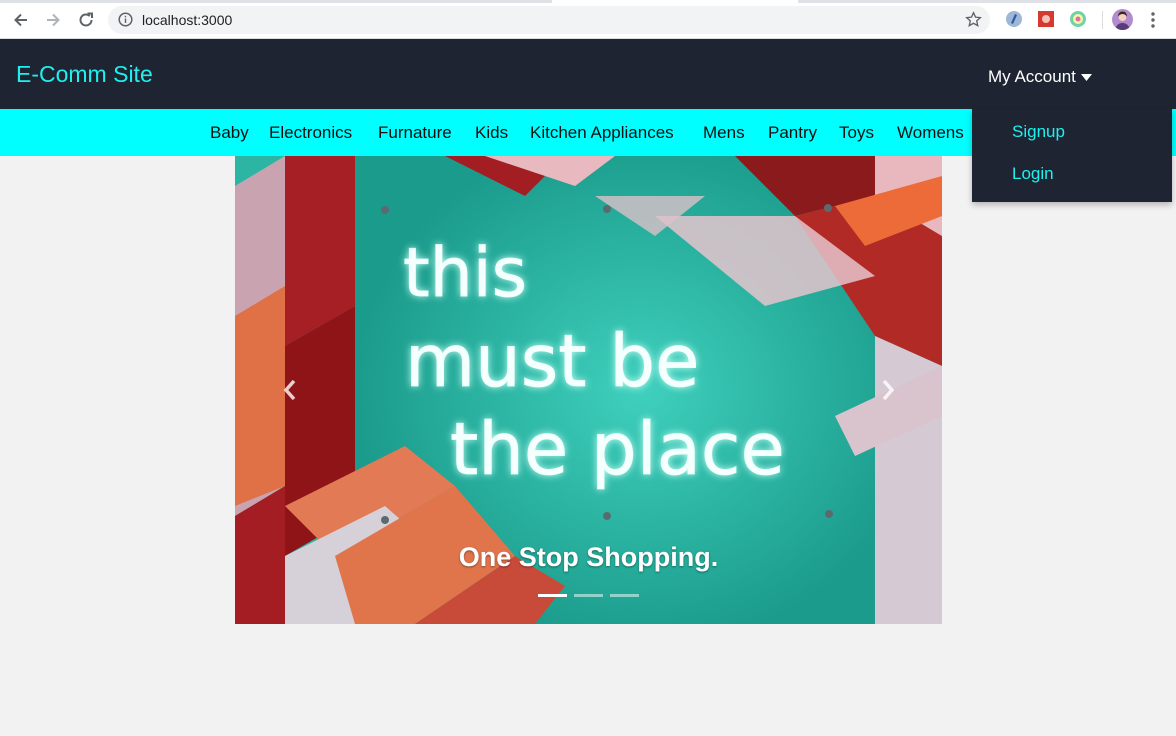  I want to click on category-mens: Mens, so click(724, 133).